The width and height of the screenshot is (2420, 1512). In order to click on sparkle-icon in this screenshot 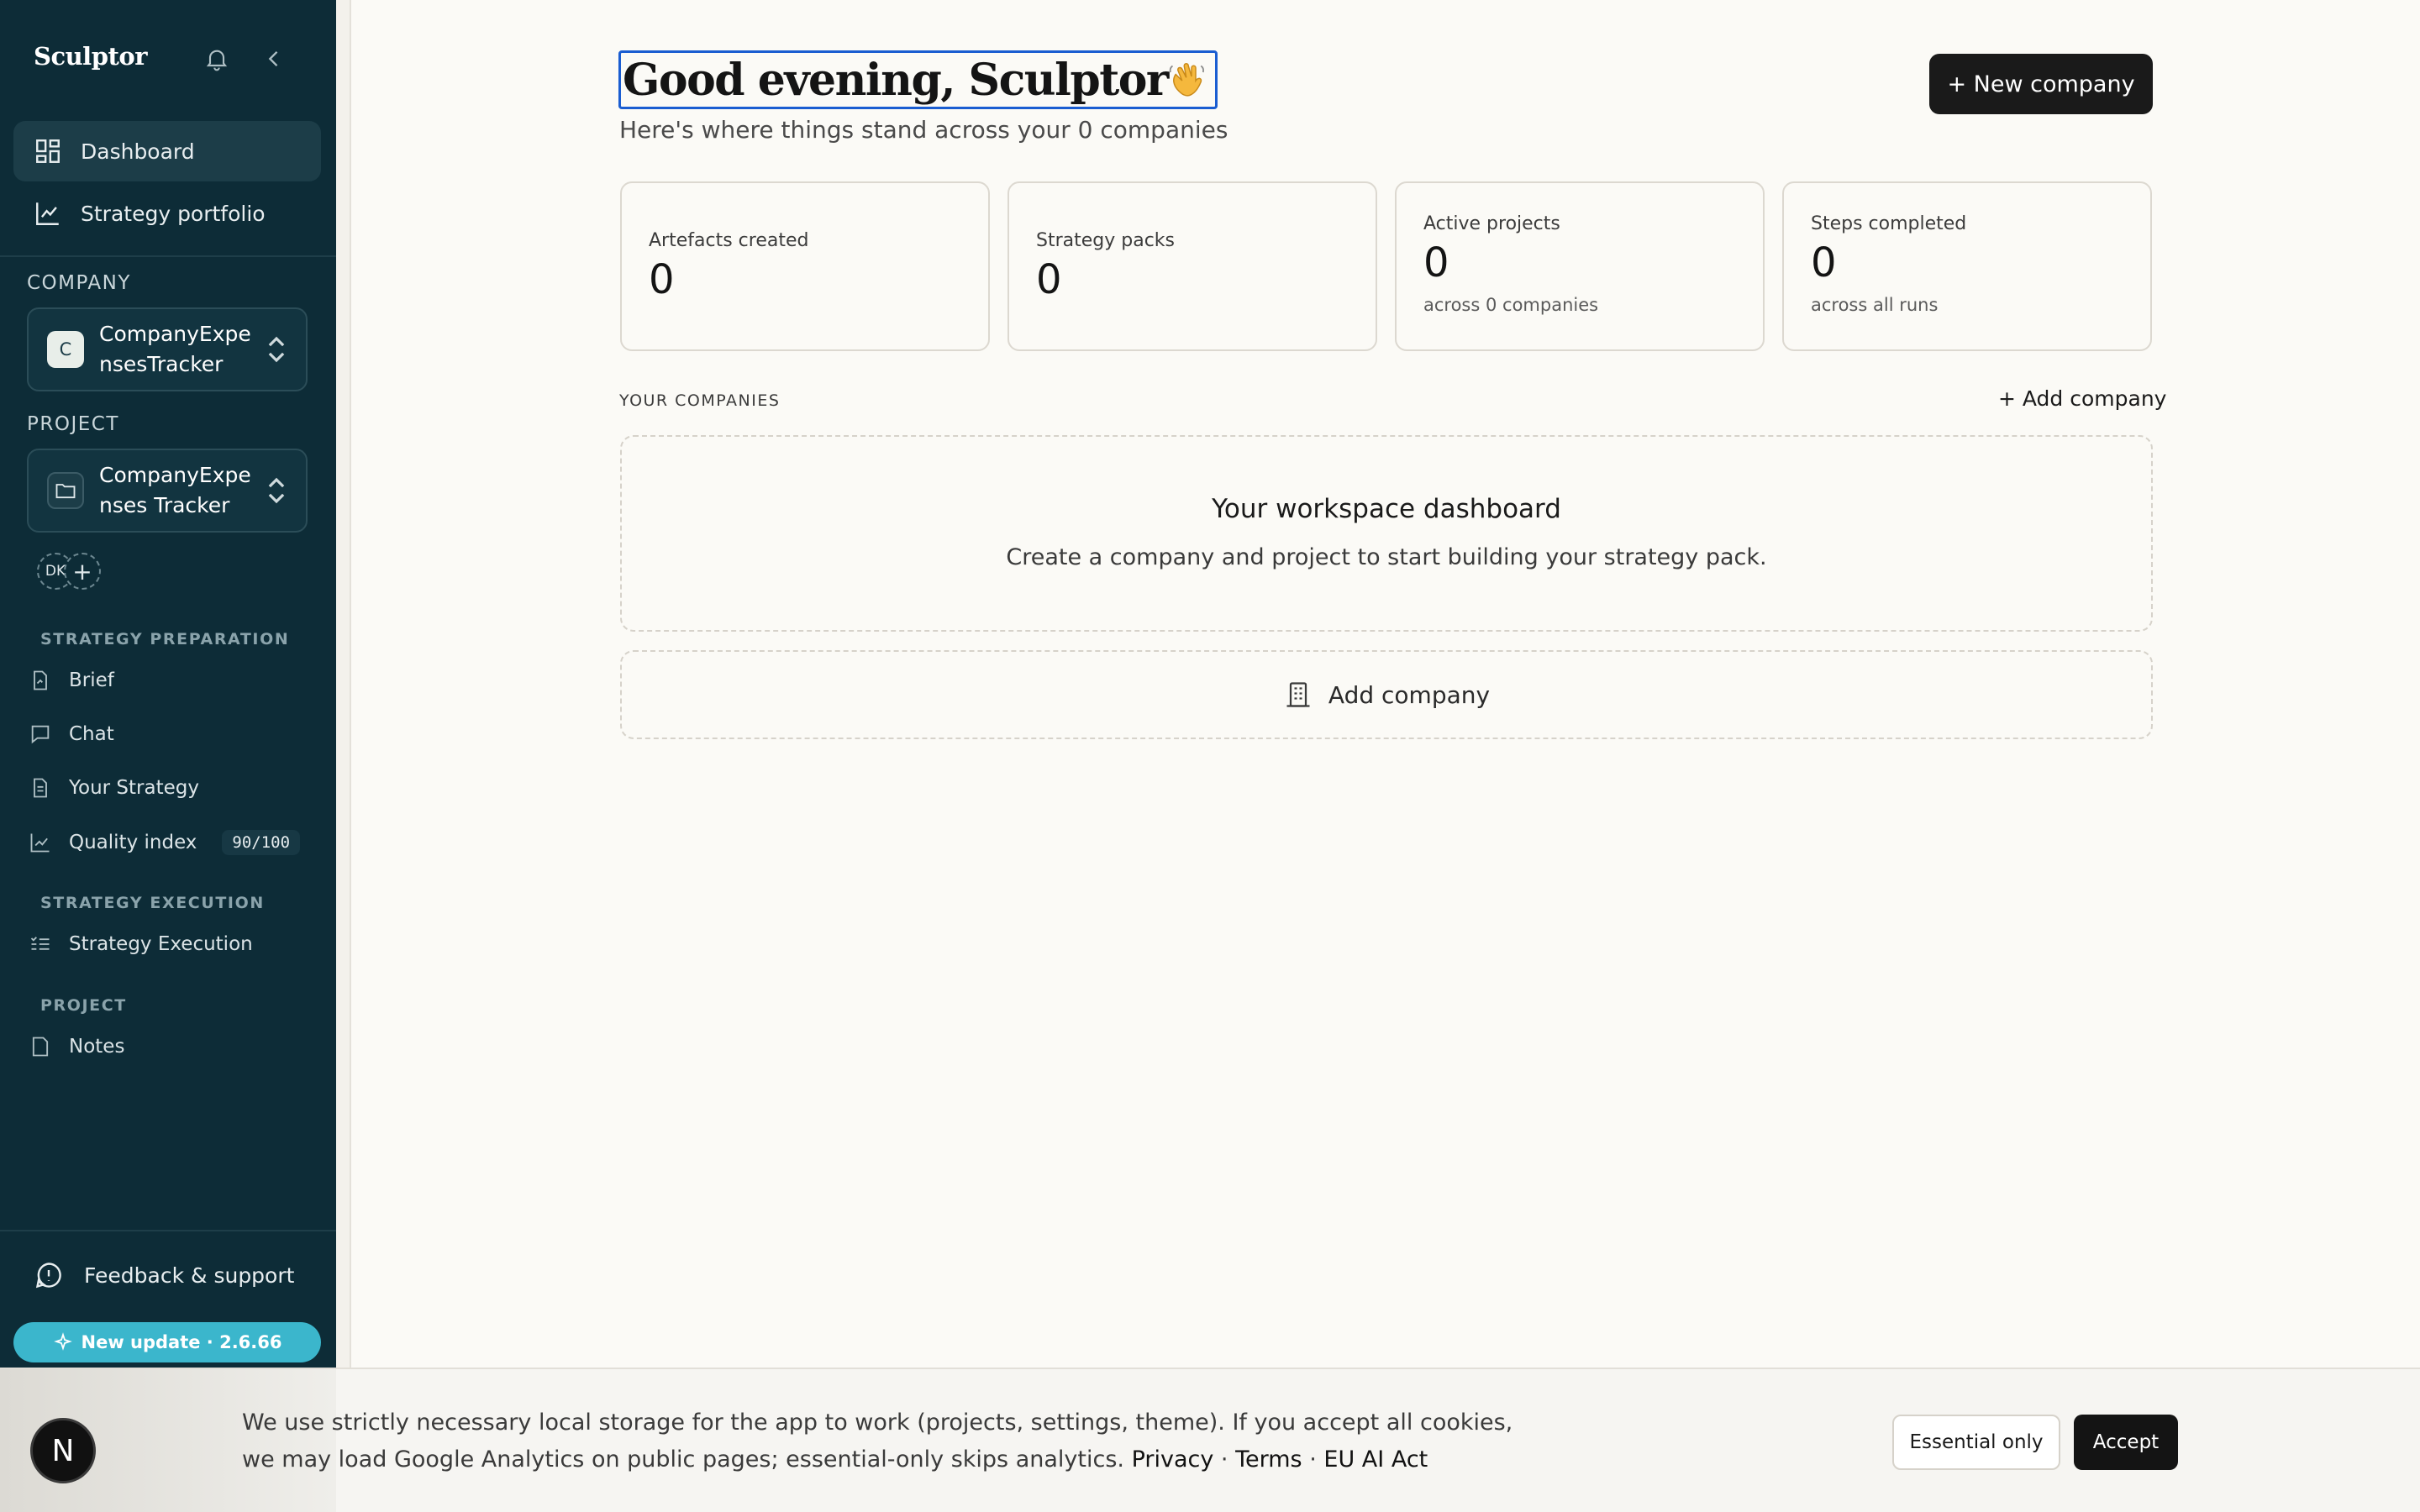, I will do `click(62, 1341)`.